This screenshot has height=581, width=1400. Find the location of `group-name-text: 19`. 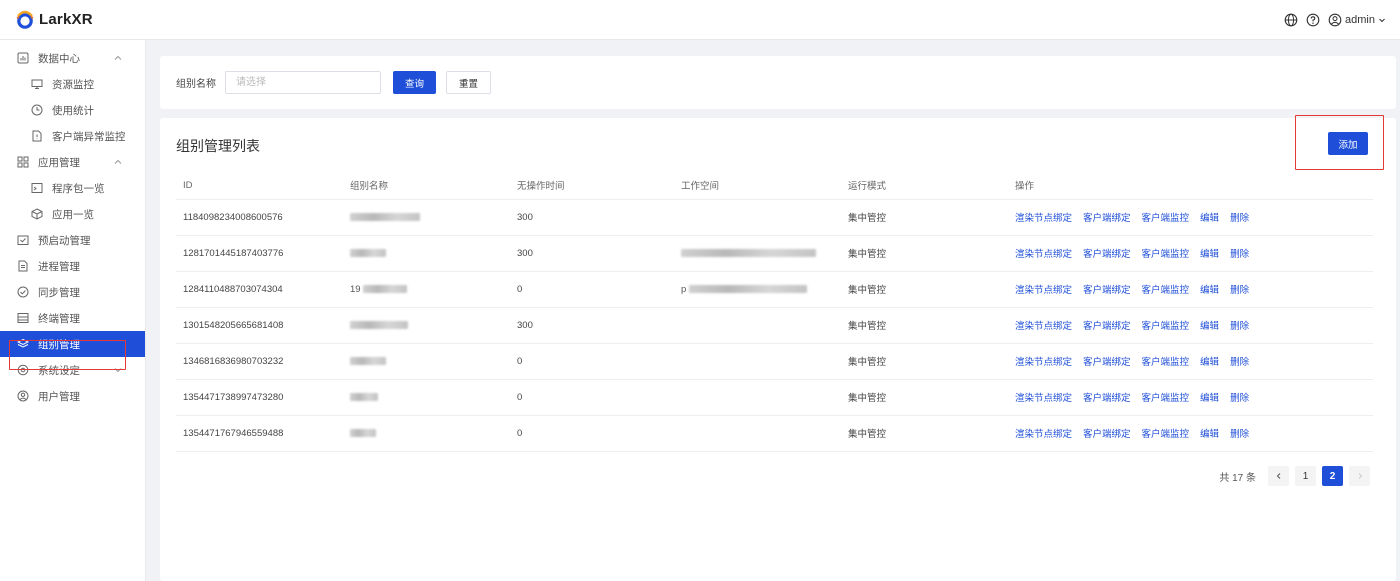

group-name-text: 19 is located at coordinates (355, 289).